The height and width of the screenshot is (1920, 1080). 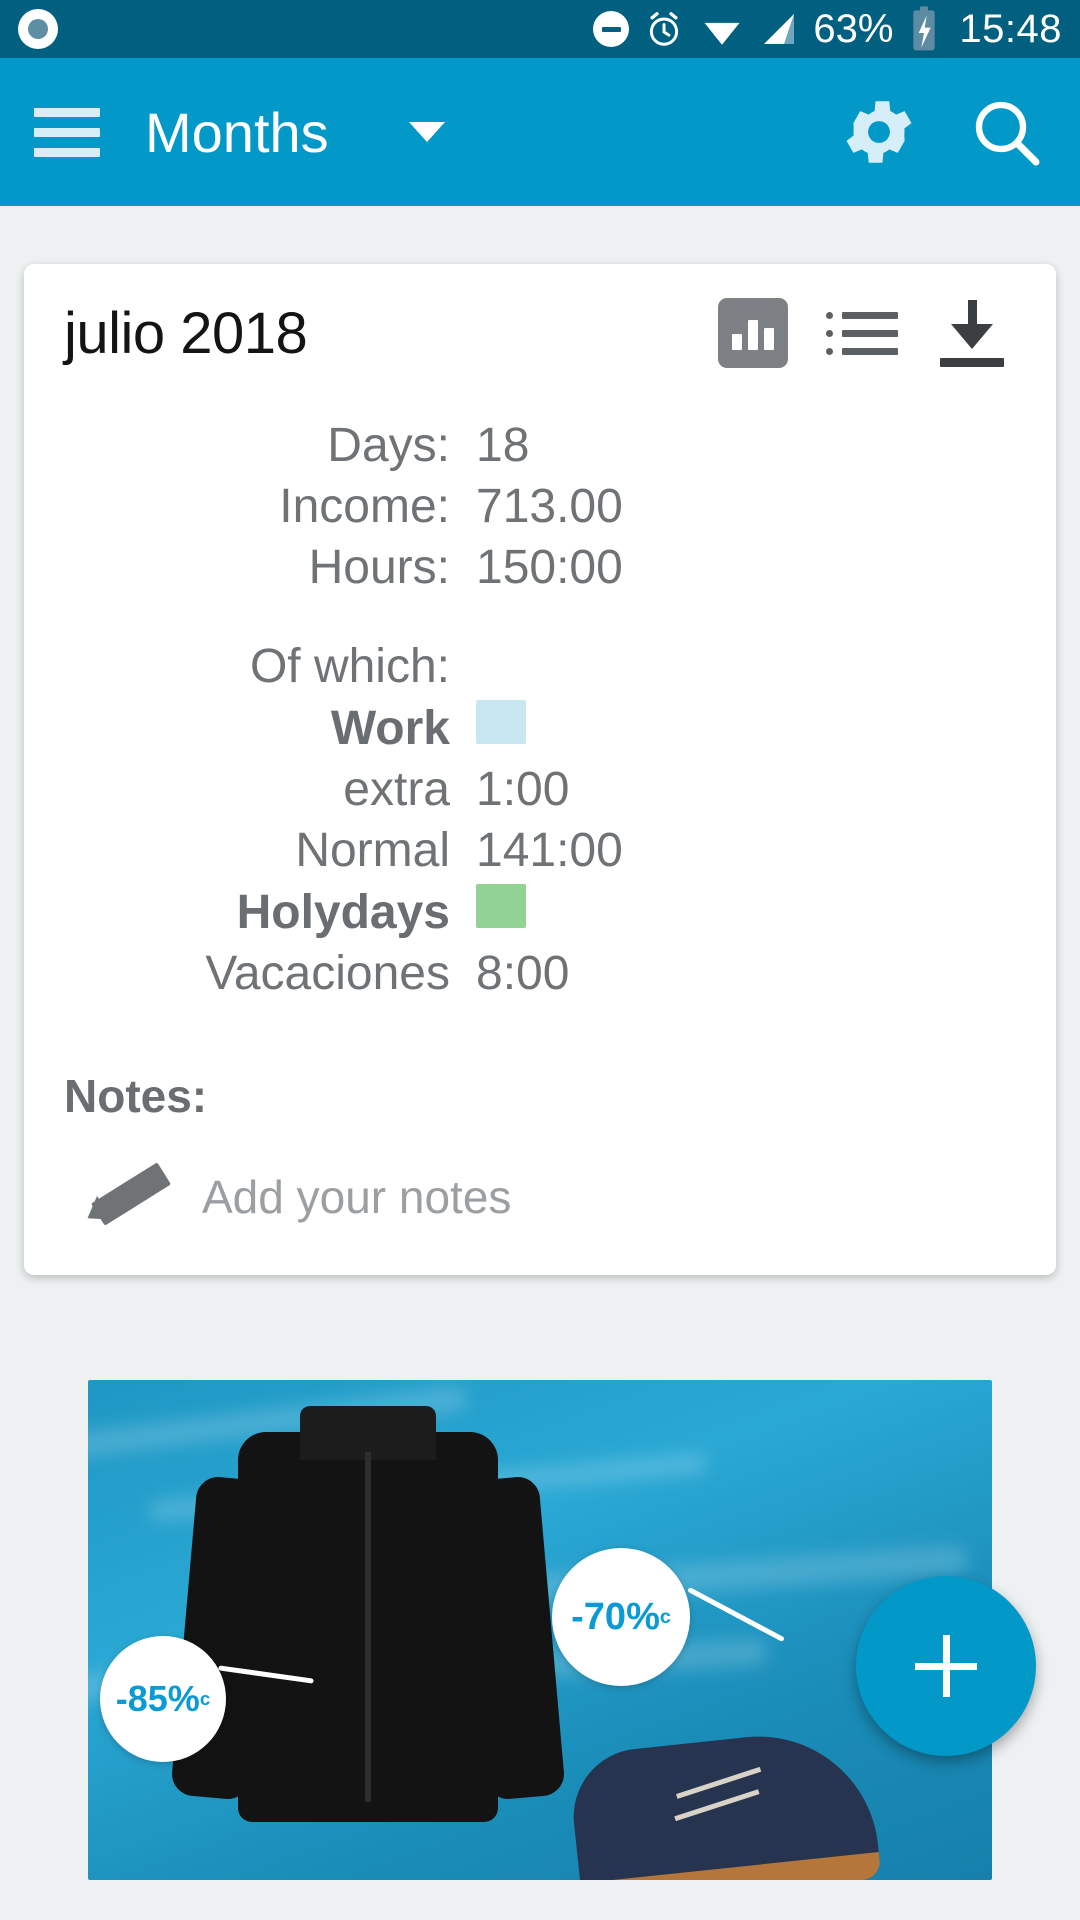 I want to click on notes-placeholder: Add your notes, so click(x=356, y=1197).